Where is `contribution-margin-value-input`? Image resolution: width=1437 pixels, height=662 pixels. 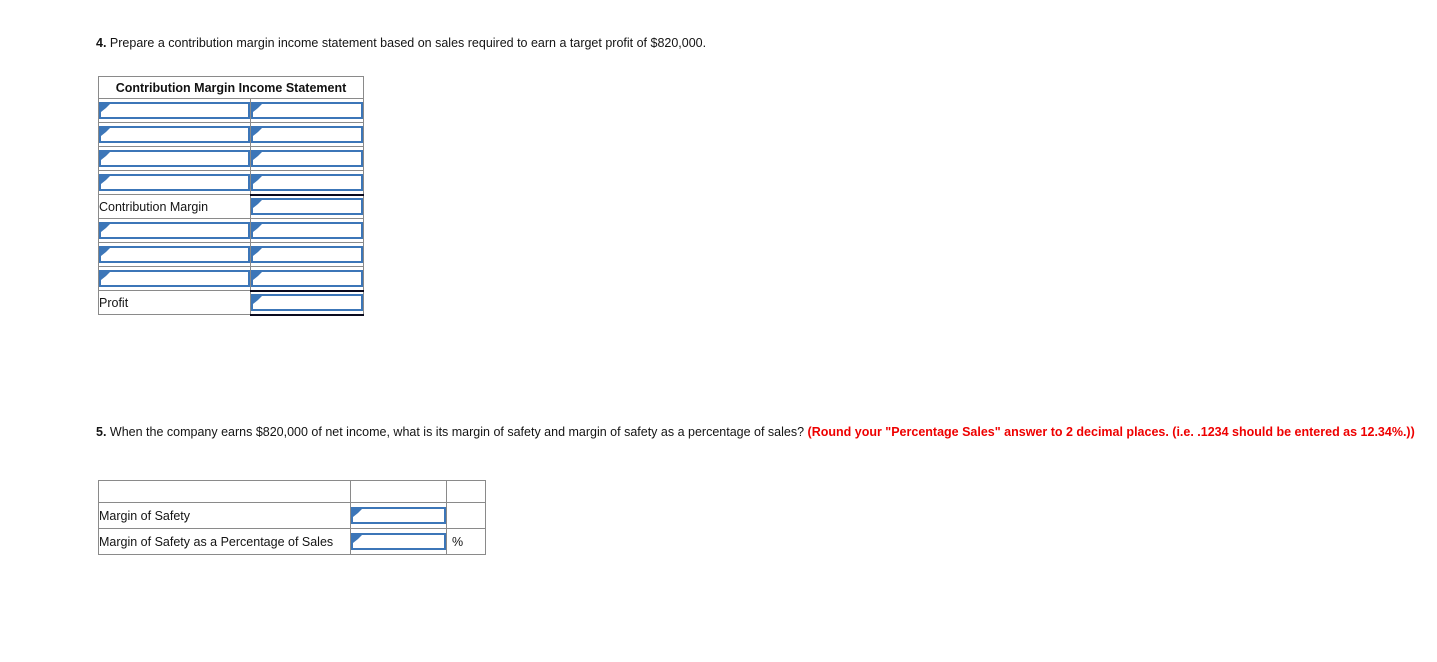 contribution-margin-value-input is located at coordinates (307, 209).